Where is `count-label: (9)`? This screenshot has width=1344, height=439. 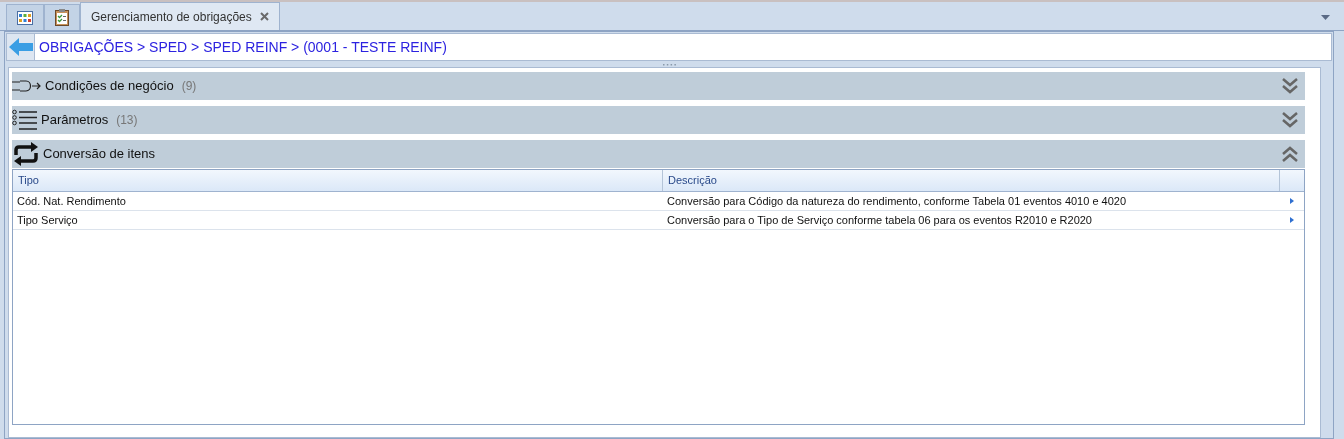 count-label: (9) is located at coordinates (189, 86).